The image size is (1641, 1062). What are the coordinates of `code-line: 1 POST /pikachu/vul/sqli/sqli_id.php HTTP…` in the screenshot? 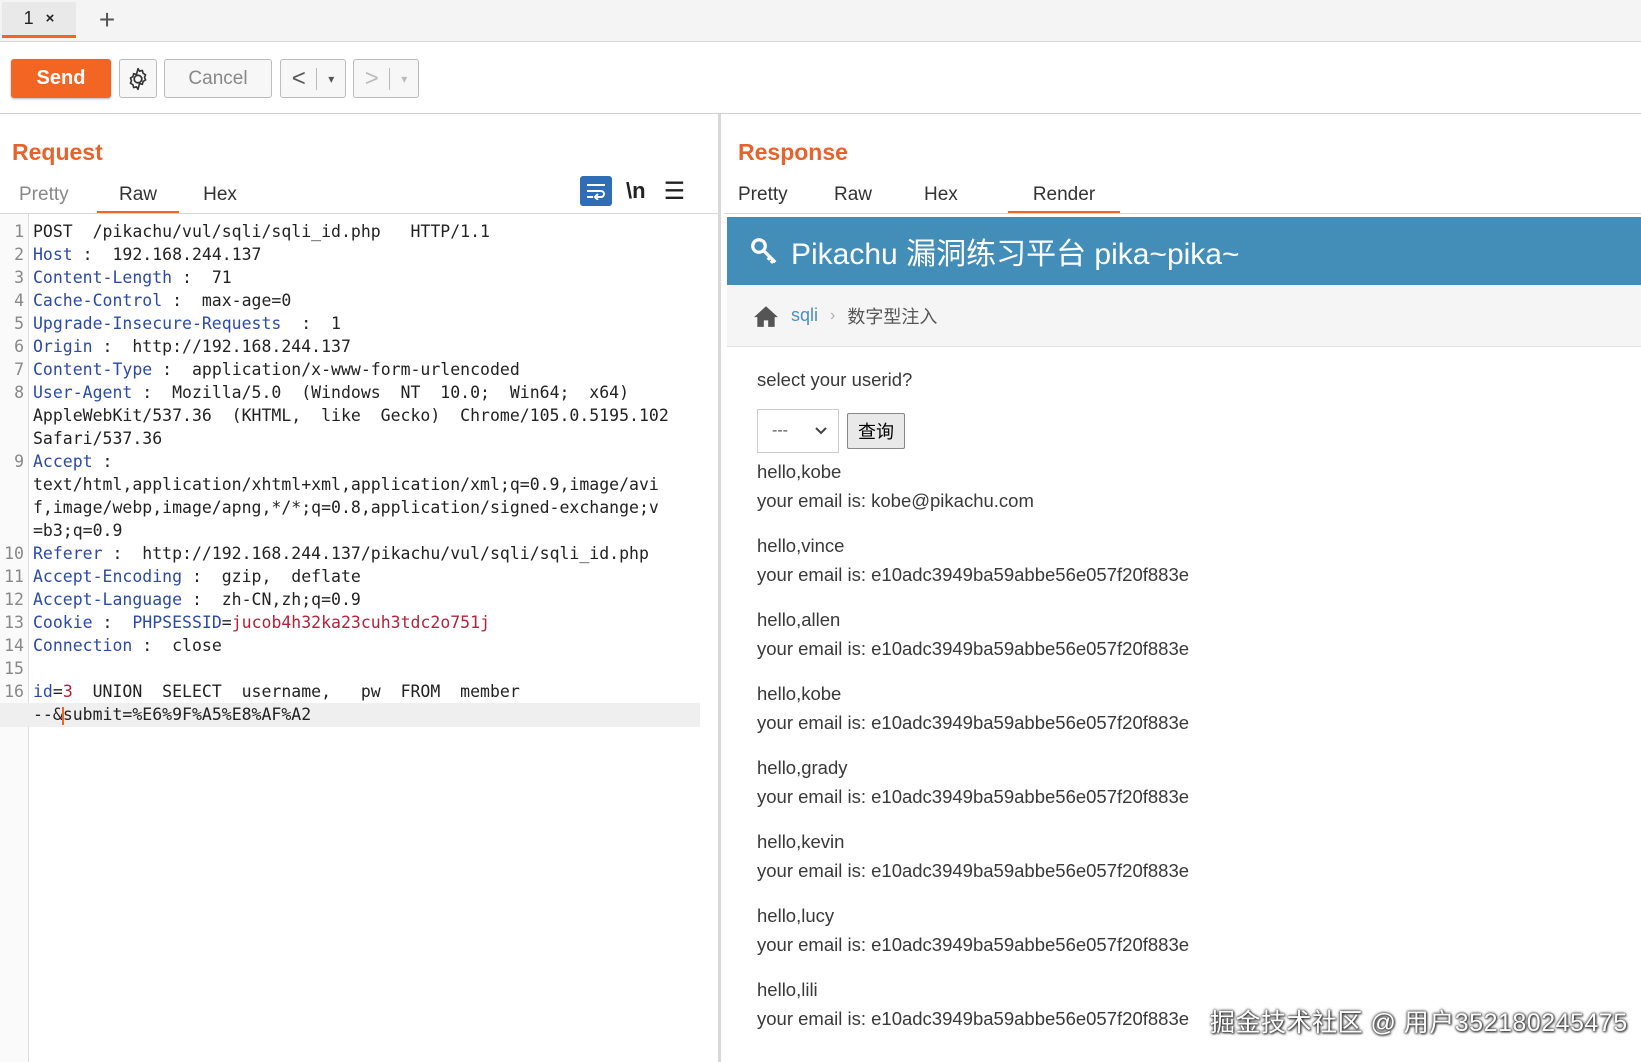 It's located at (350, 232).